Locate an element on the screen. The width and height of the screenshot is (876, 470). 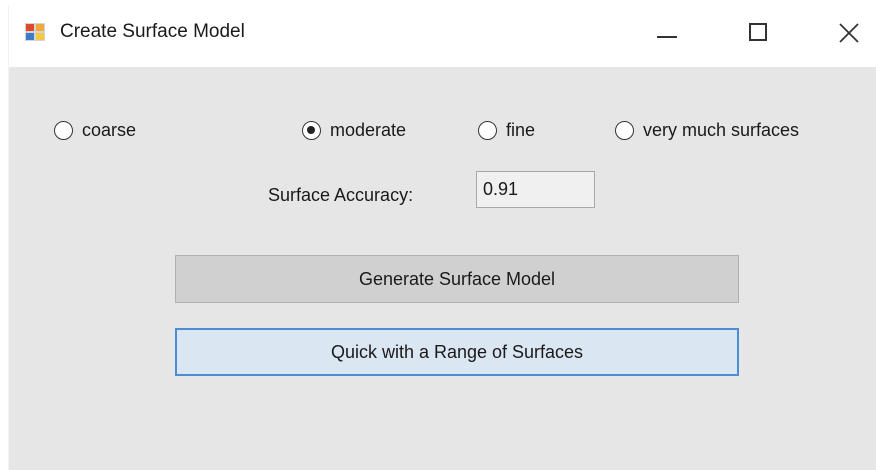
radio-very-much-surfaces-label: very much surfaces is located at coordinates (721, 130).